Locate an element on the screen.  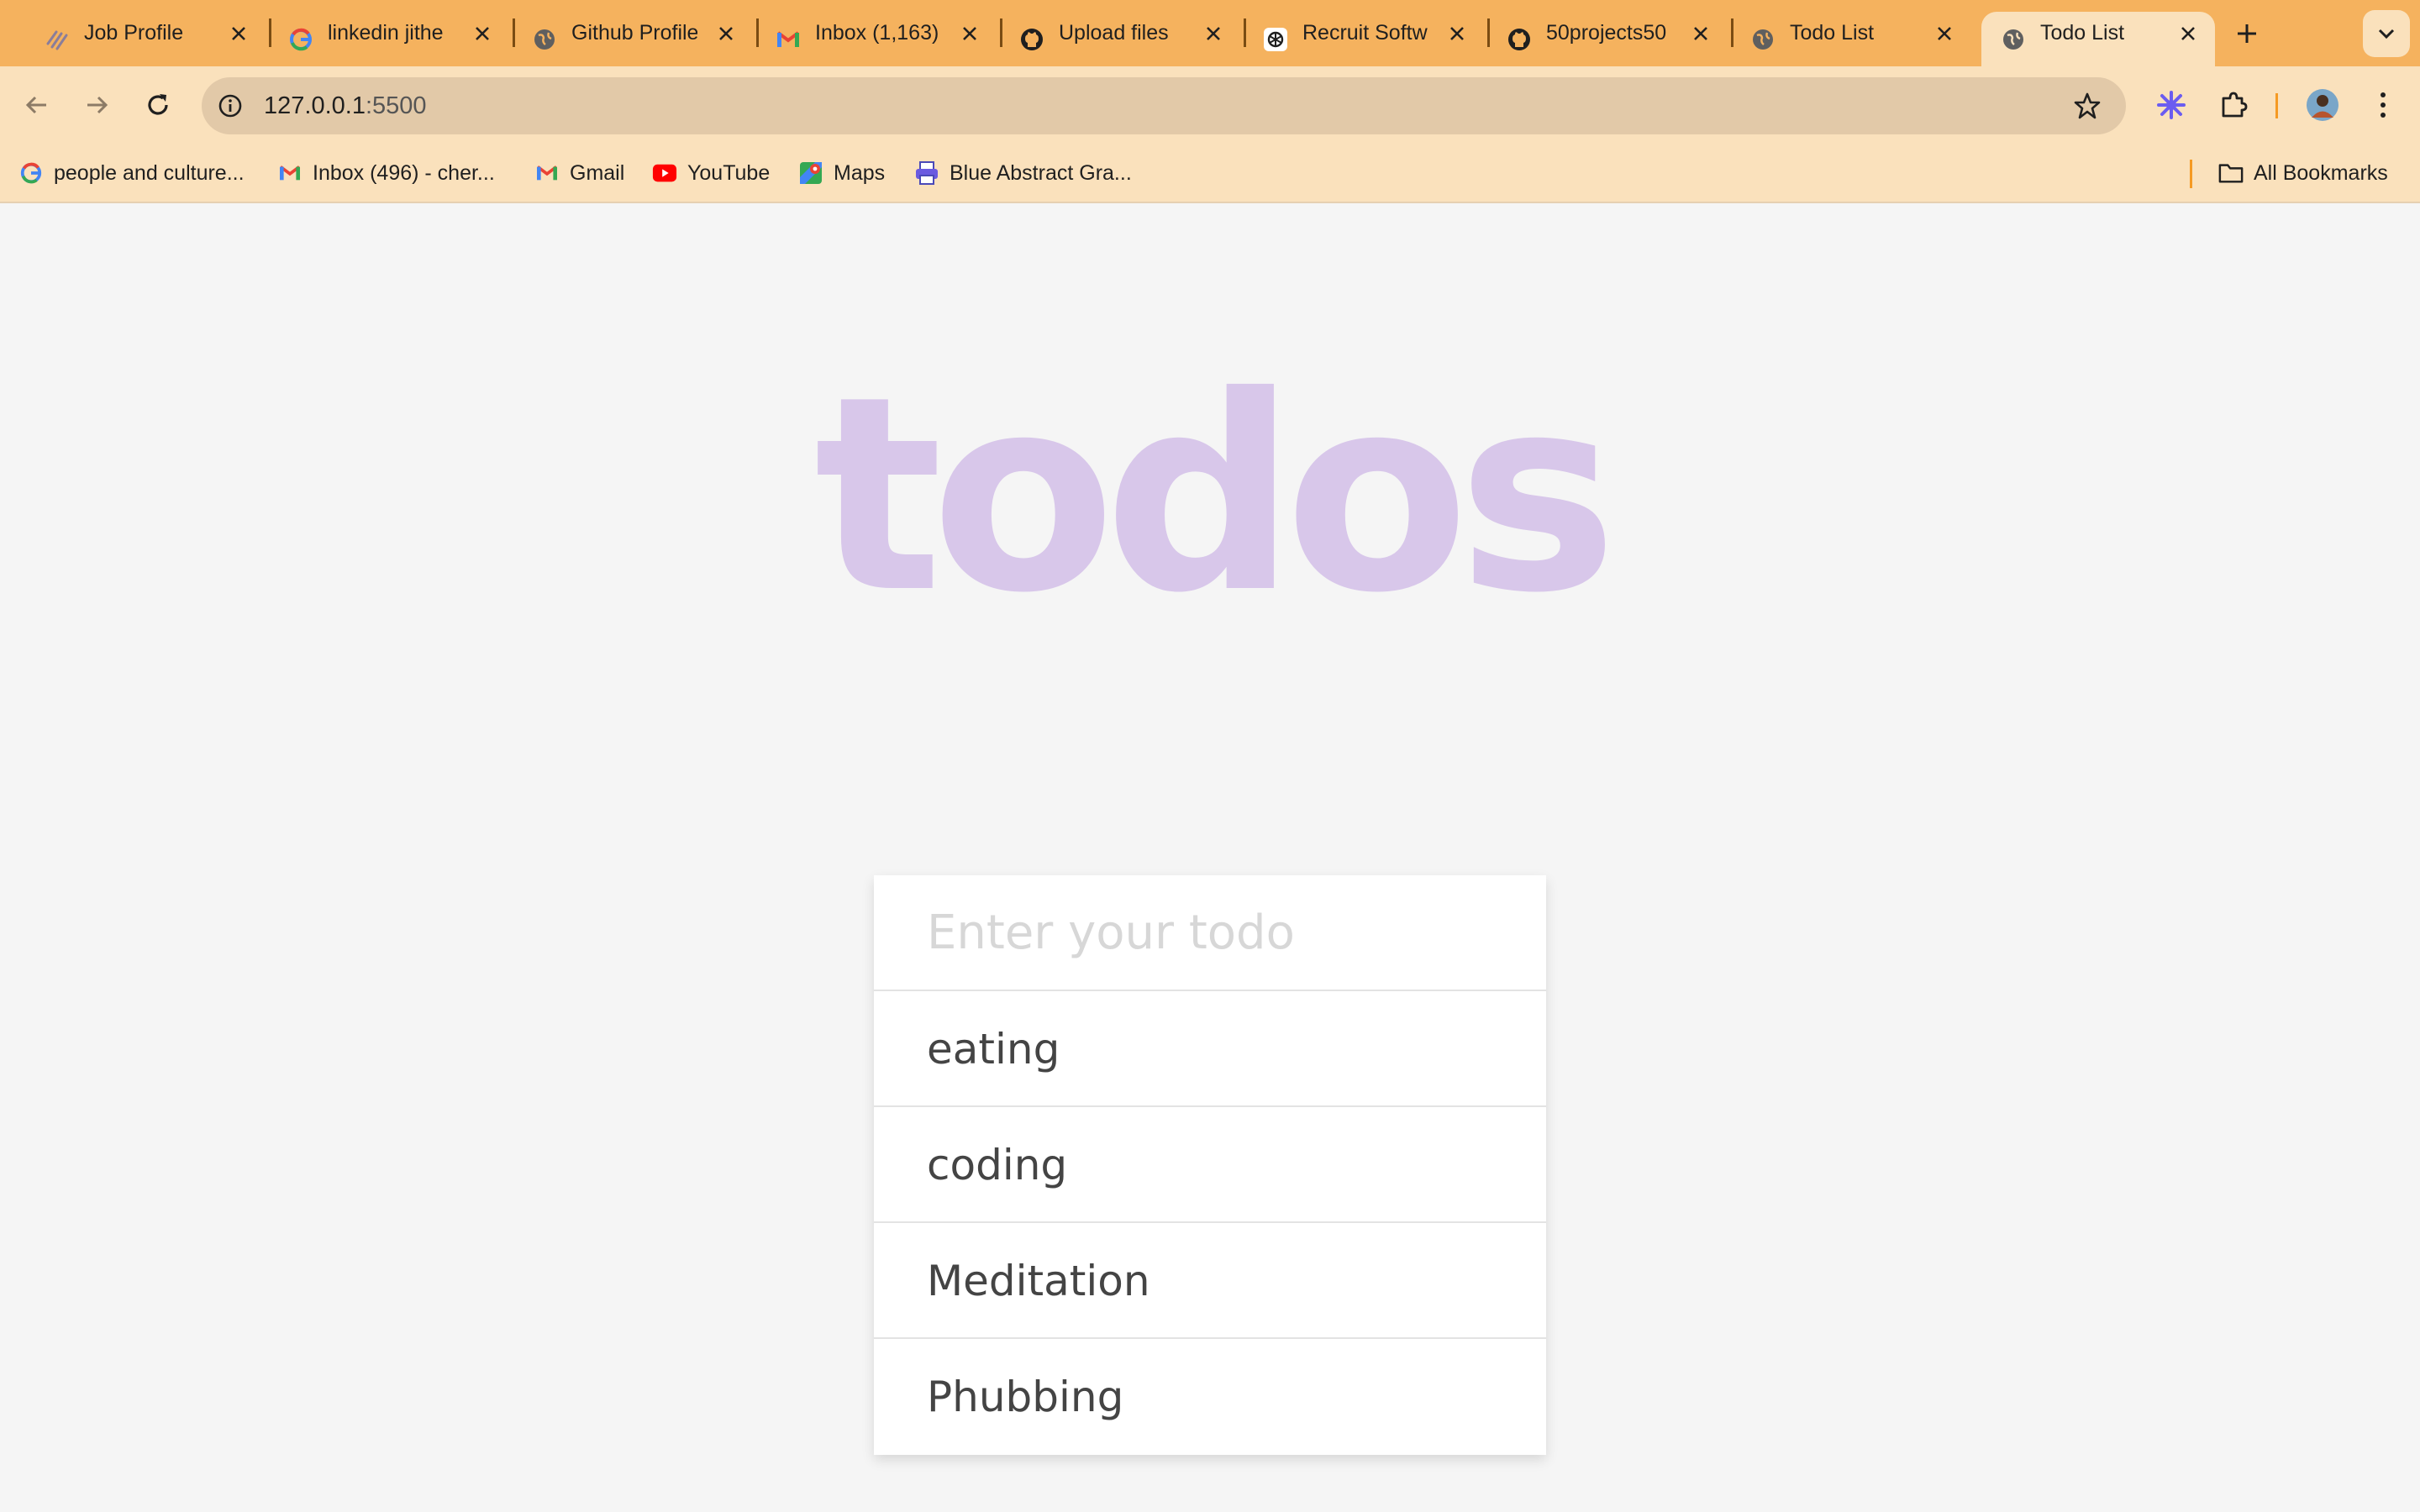
browser-tab: Todo List is located at coordinates (1853, 39).